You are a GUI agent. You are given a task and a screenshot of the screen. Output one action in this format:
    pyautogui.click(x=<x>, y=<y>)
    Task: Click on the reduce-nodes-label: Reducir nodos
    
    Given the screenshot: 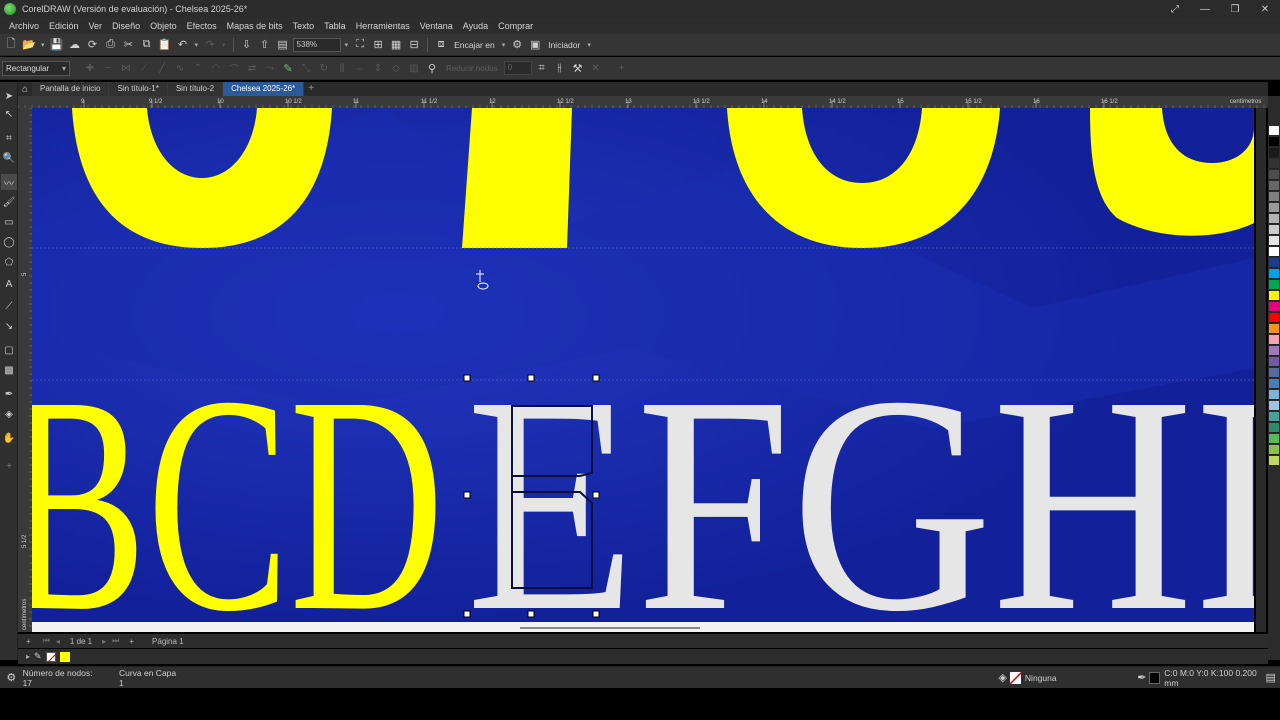 What is the action you would take?
    pyautogui.click(x=472, y=68)
    